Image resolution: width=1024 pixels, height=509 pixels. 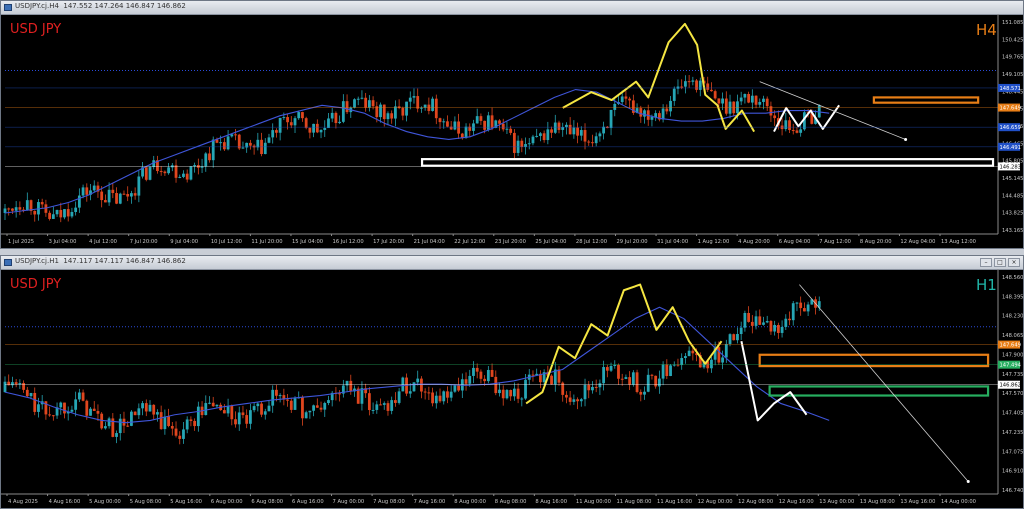 I want to click on time-tick-label: 4 Aug 16:00, so click(x=65, y=502).